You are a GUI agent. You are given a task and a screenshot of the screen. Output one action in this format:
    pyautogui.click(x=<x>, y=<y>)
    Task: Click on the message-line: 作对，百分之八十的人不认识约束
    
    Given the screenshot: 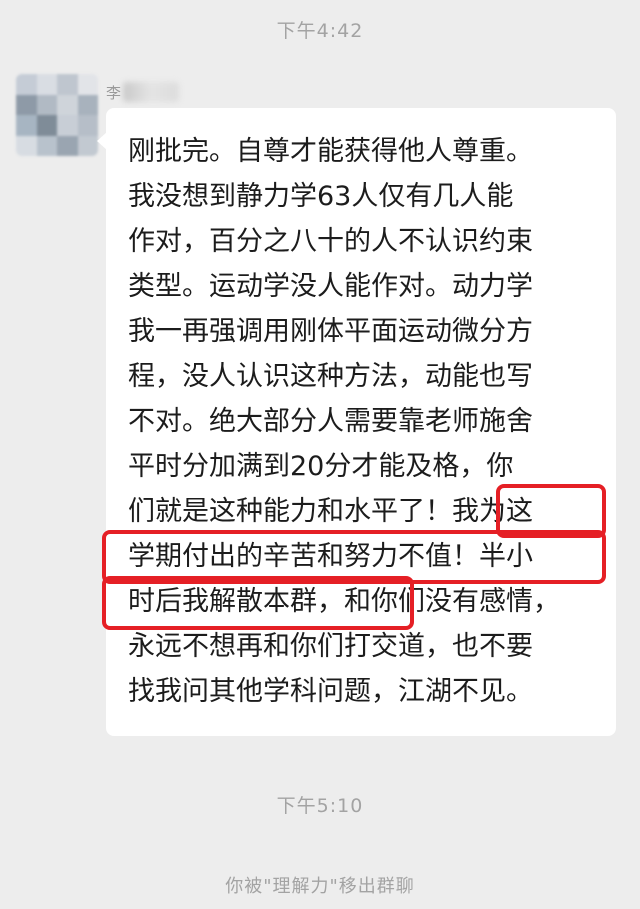 What is the action you would take?
    pyautogui.click(x=330, y=241)
    